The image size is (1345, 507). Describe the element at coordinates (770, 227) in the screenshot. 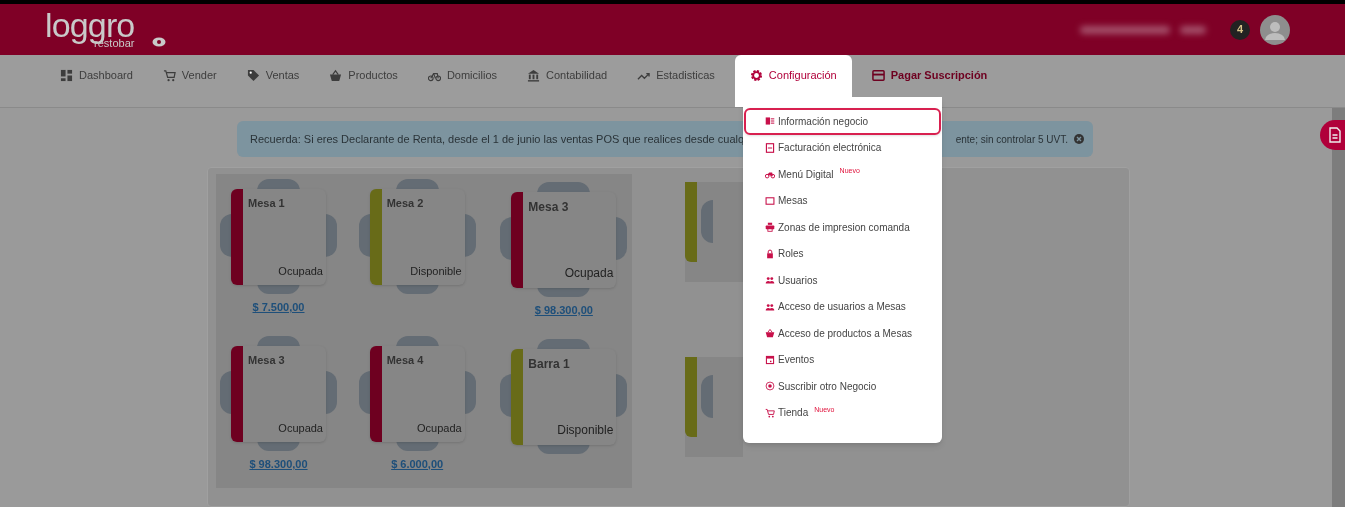

I see `printer-icon` at that location.